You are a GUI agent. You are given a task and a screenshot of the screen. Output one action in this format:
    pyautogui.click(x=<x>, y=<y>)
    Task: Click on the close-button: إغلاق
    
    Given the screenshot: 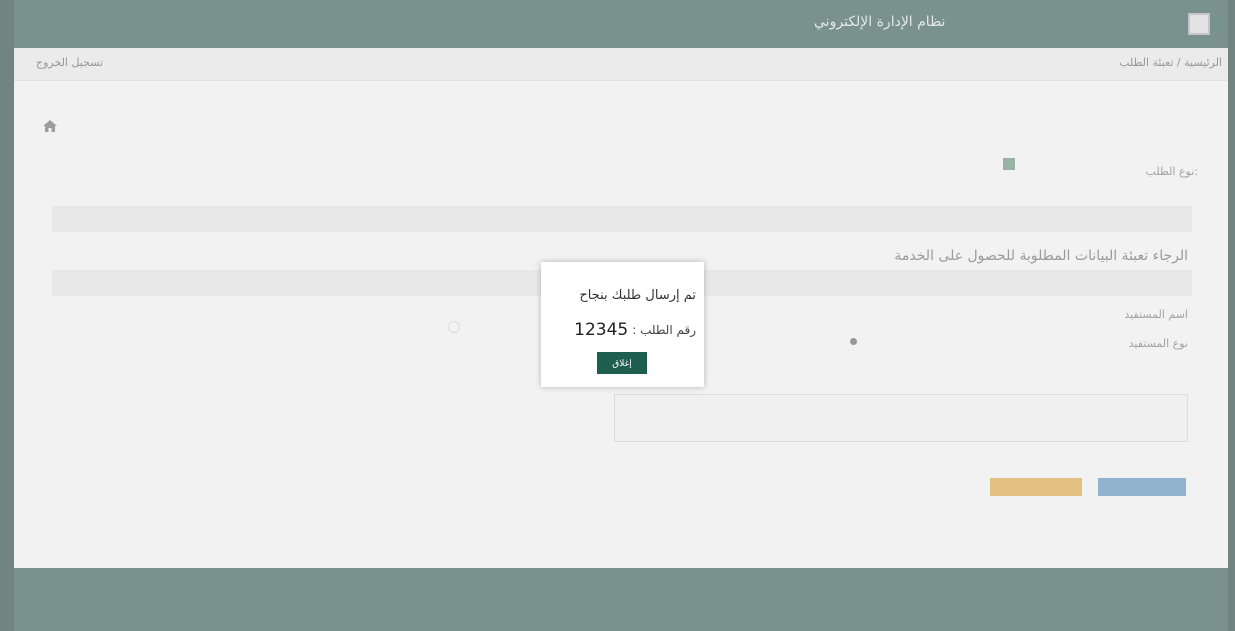 What is the action you would take?
    pyautogui.click(x=622, y=363)
    